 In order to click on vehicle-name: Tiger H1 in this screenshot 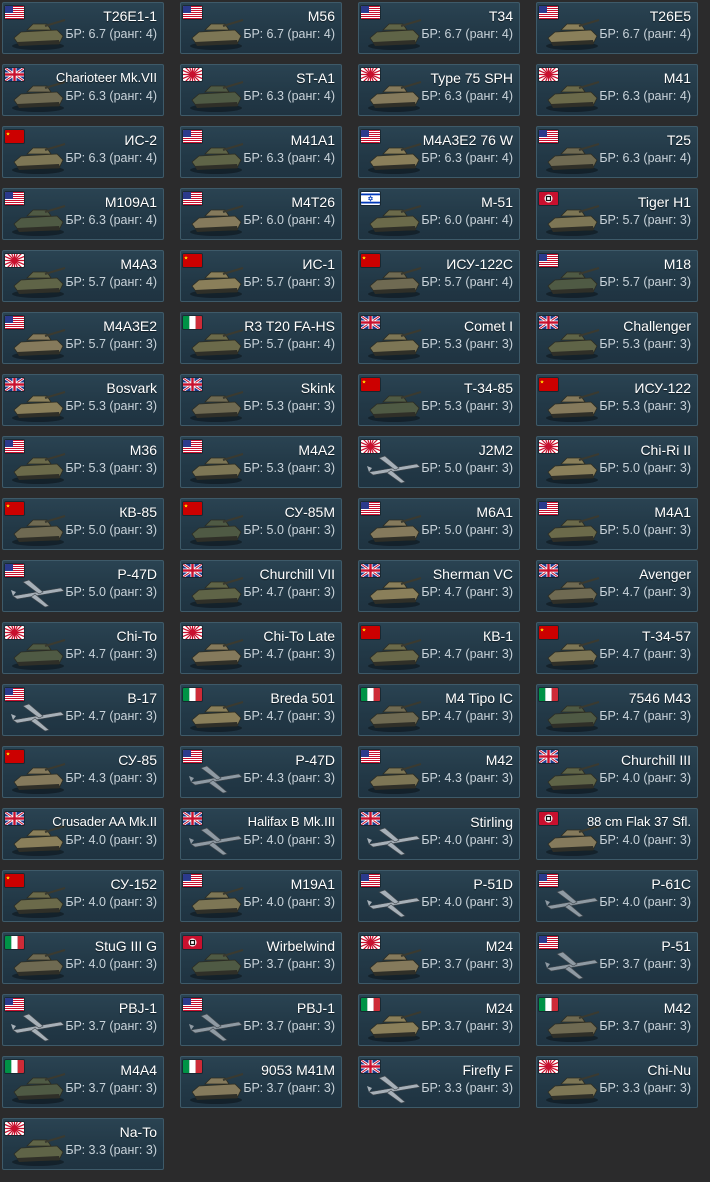, I will do `click(664, 202)`.